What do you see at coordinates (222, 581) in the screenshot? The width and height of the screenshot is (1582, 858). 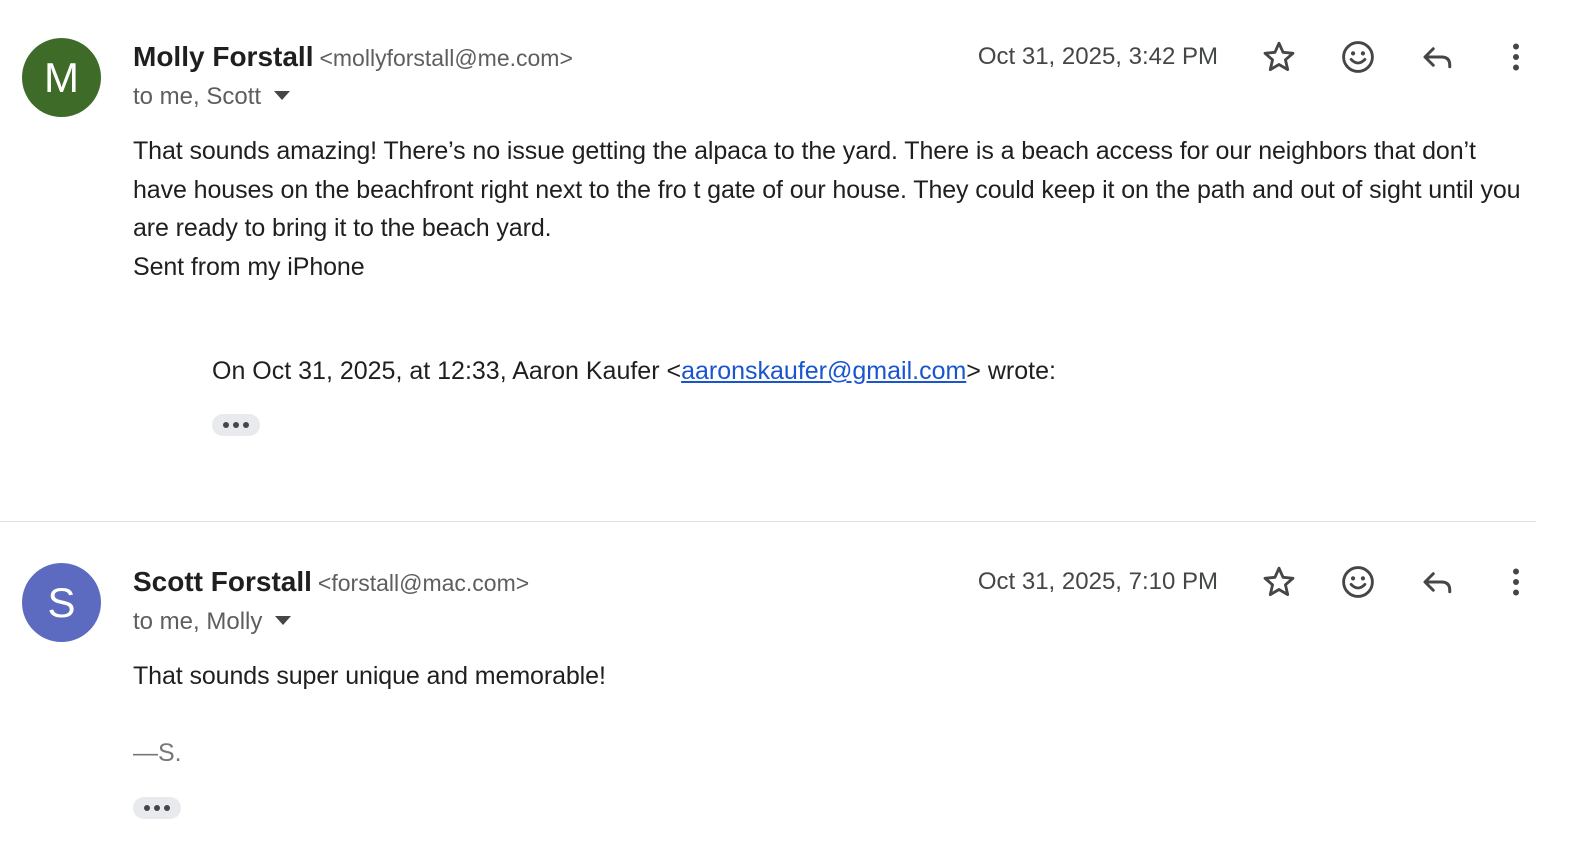 I see `sender-name: Scott Forstall` at bounding box center [222, 581].